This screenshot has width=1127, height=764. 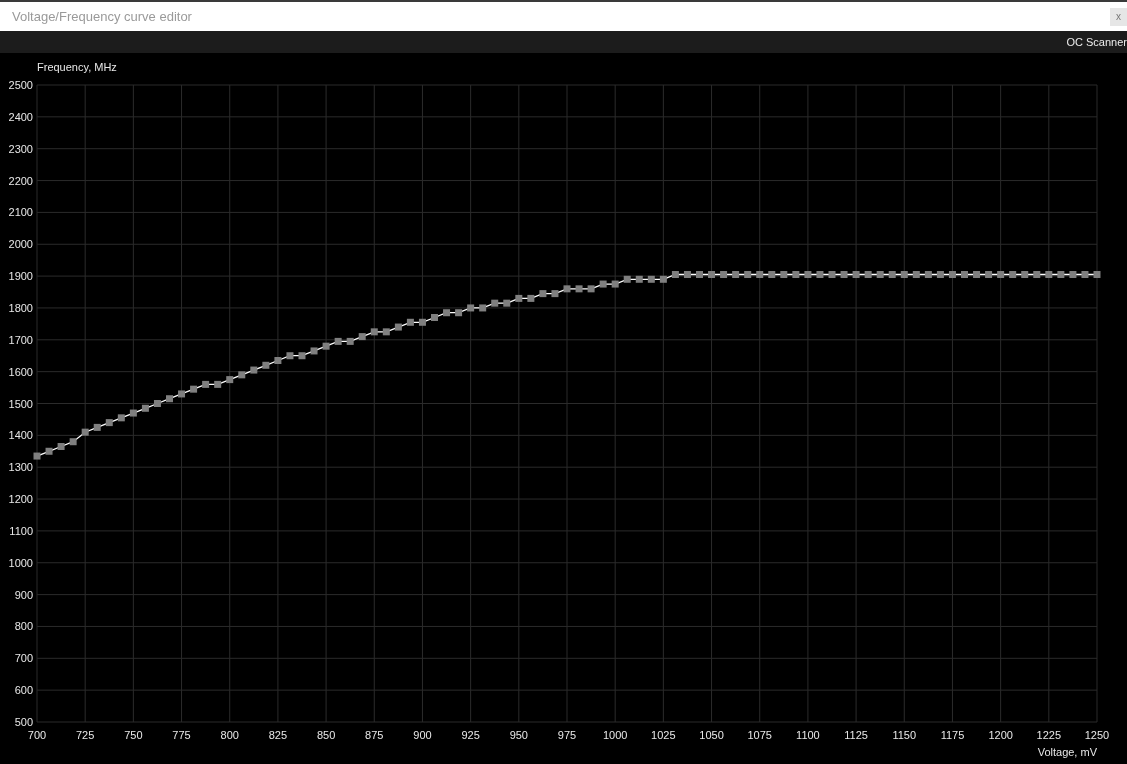 What do you see at coordinates (133, 735) in the screenshot?
I see `x-tick-label: 750` at bounding box center [133, 735].